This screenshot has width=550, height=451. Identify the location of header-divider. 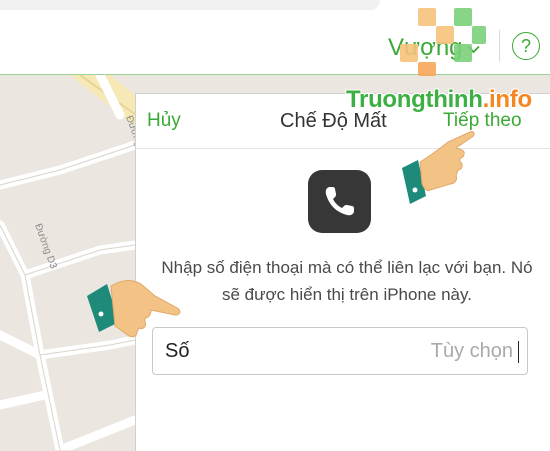
(499, 46).